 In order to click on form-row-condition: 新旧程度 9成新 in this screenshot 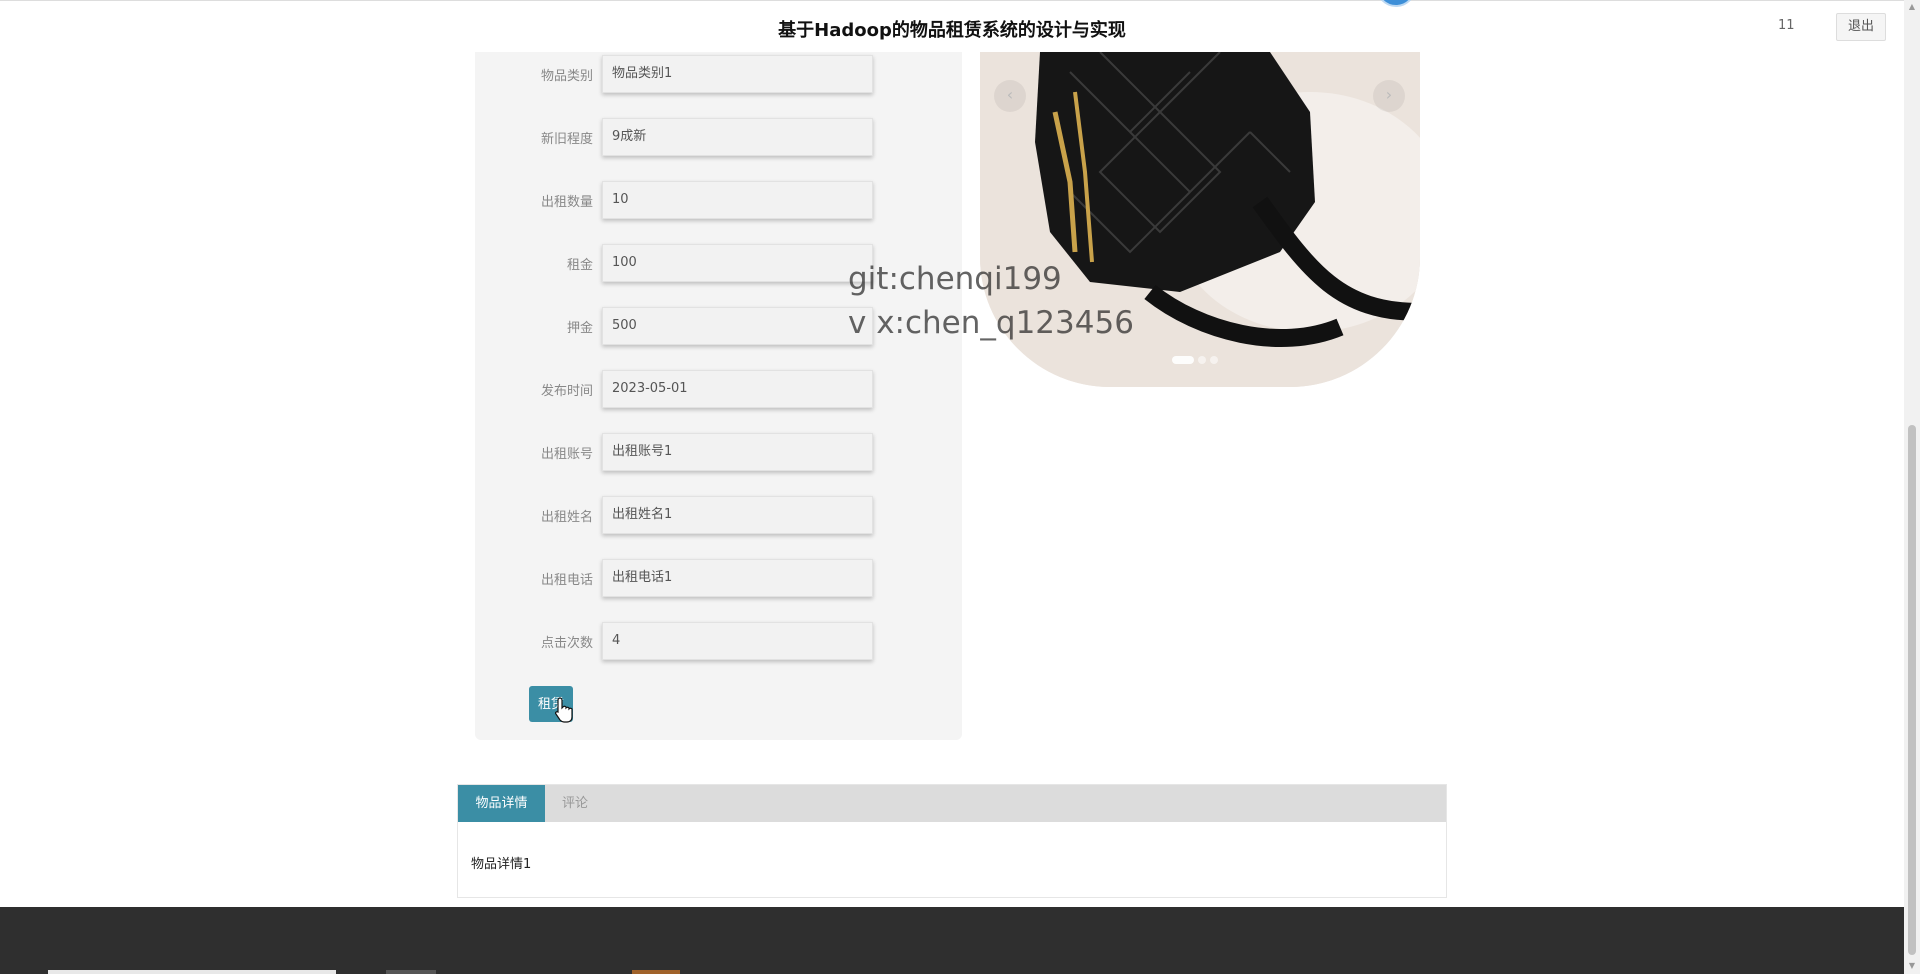, I will do `click(718, 137)`.